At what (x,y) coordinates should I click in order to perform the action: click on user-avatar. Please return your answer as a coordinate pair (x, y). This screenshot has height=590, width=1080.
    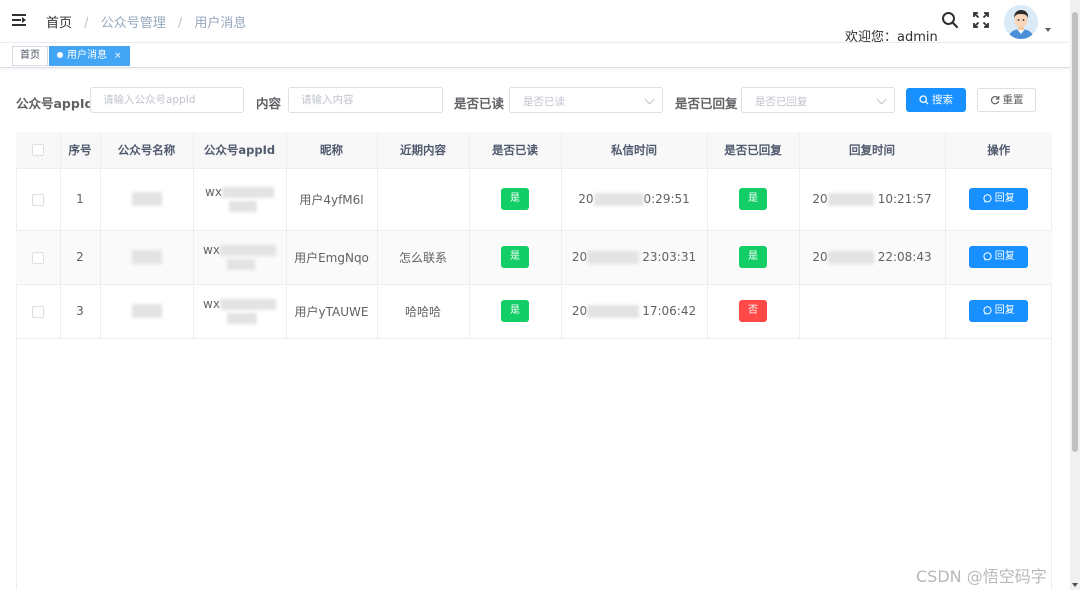
    Looking at the image, I should click on (1021, 22).